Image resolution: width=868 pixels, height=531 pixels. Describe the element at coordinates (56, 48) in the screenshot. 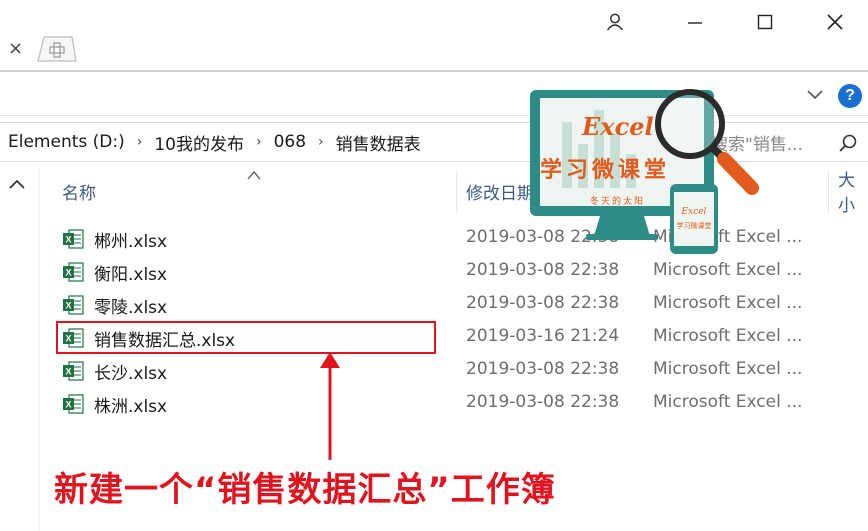

I see `new-tab-button` at that location.